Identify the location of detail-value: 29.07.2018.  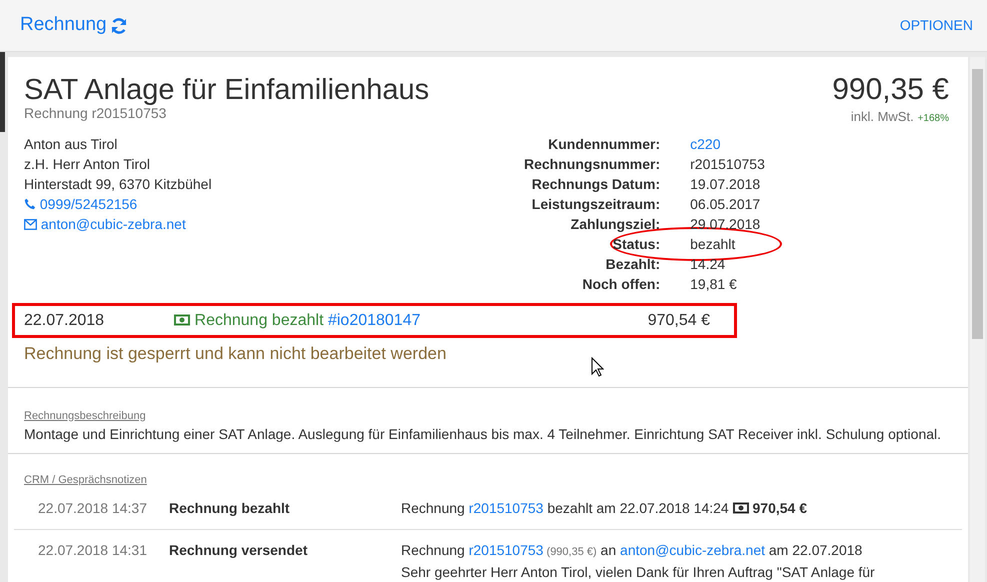
(725, 224).